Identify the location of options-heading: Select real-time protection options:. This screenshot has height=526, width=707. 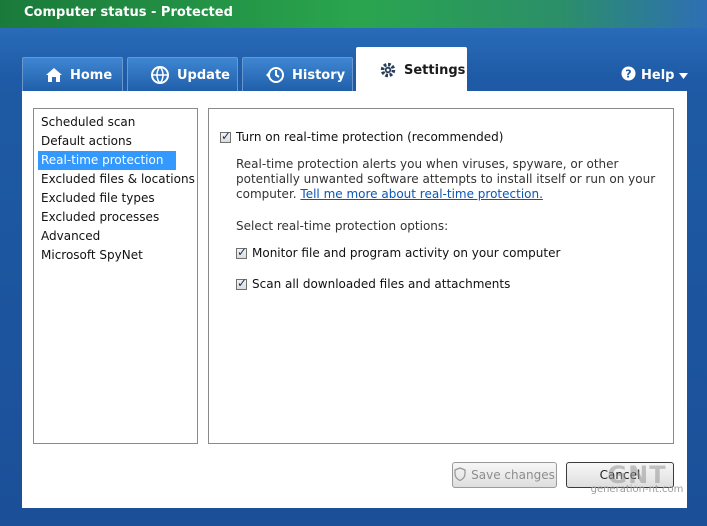
(342, 226).